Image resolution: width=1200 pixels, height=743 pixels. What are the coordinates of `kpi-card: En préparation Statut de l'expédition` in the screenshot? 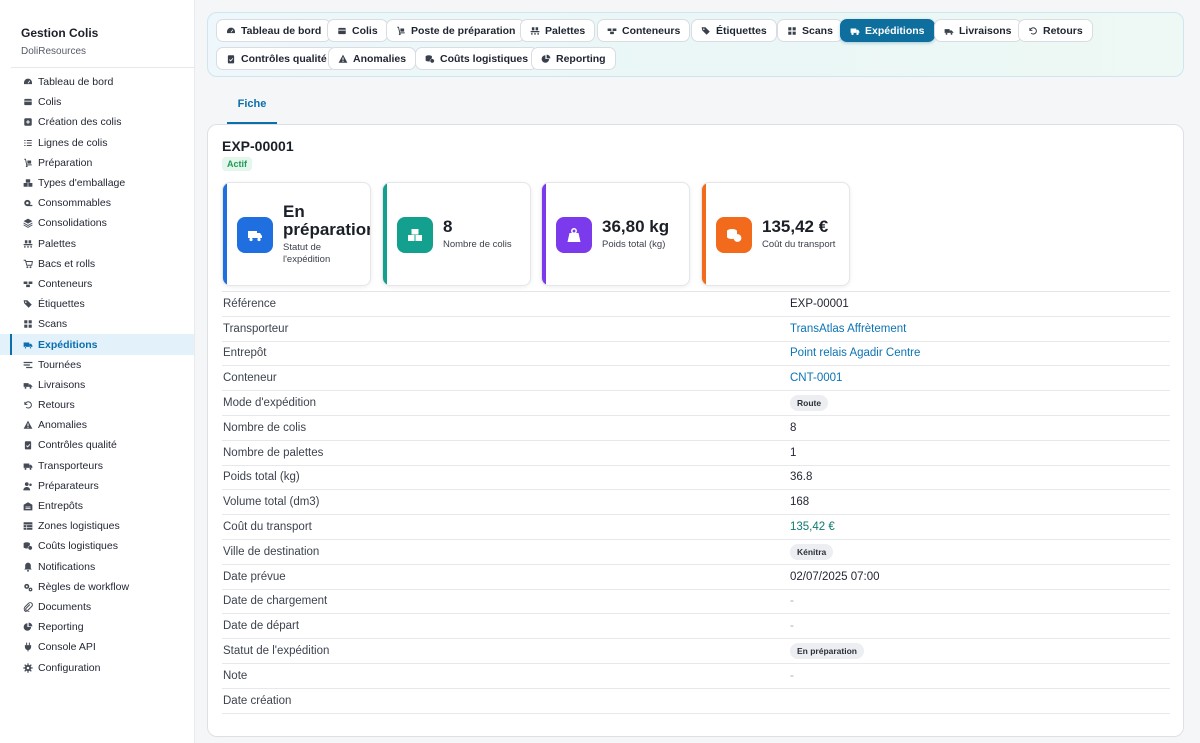 It's located at (296, 234).